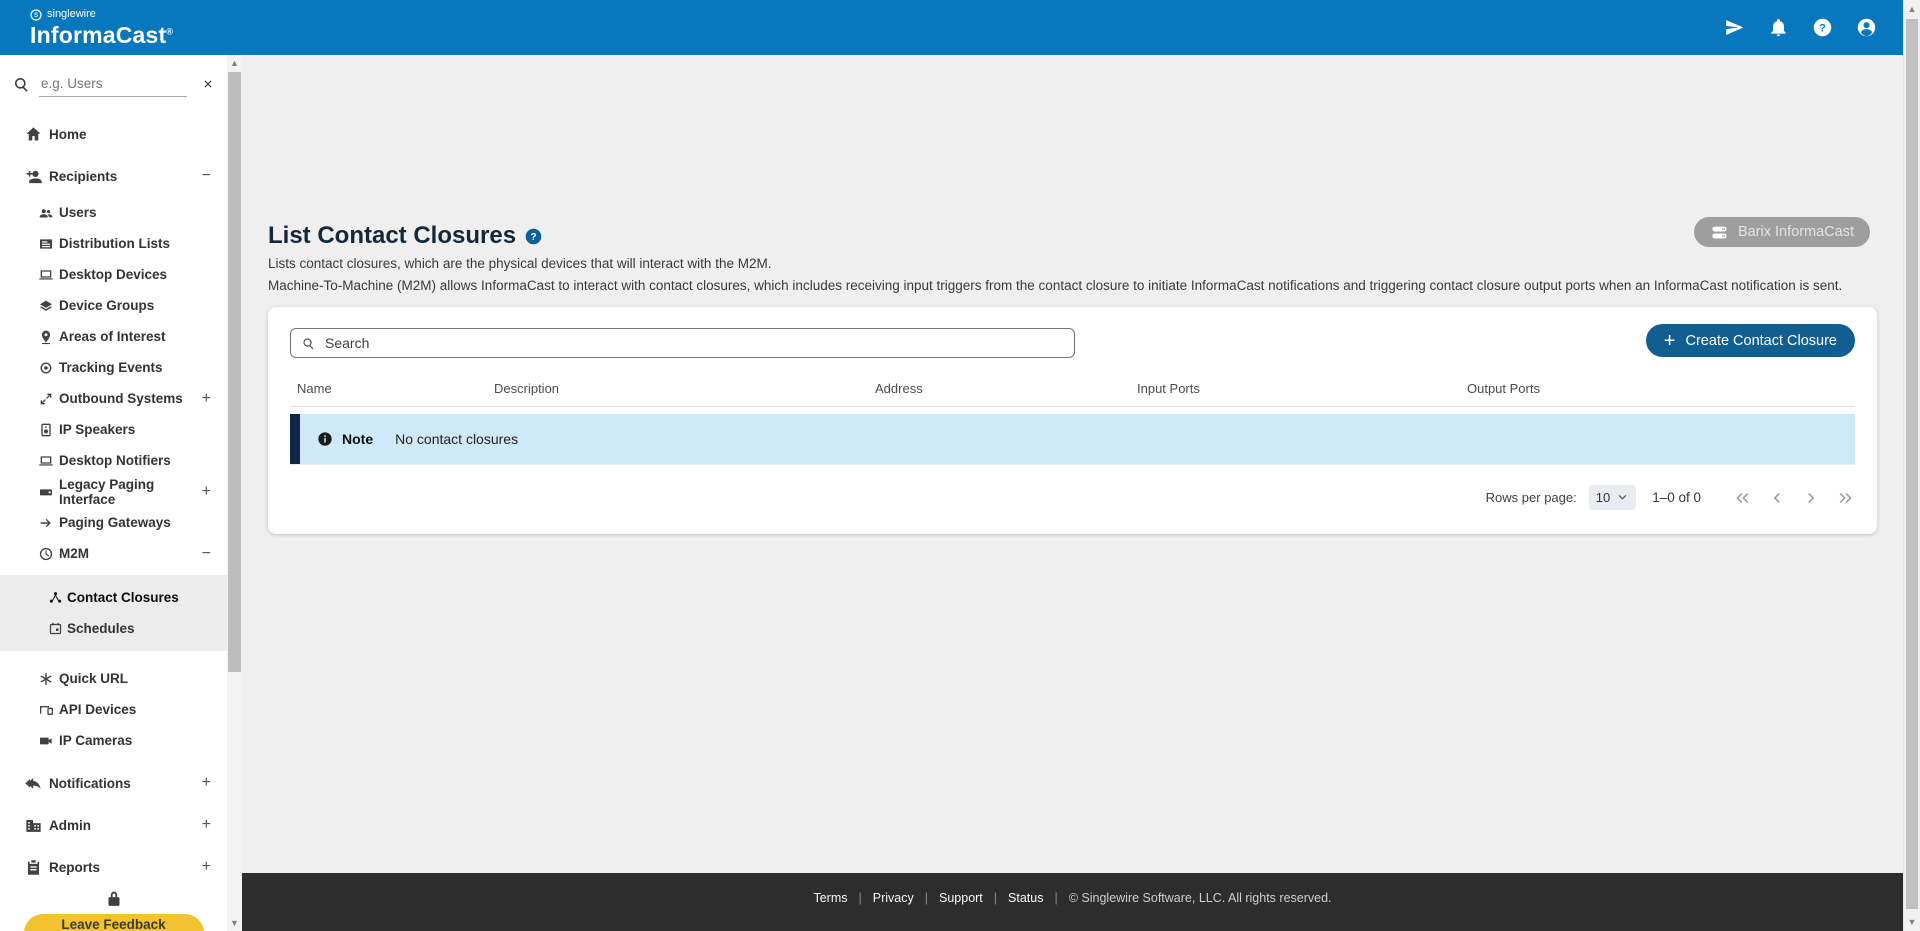 The width and height of the screenshot is (1920, 931). I want to click on last-page-button, so click(1845, 498).